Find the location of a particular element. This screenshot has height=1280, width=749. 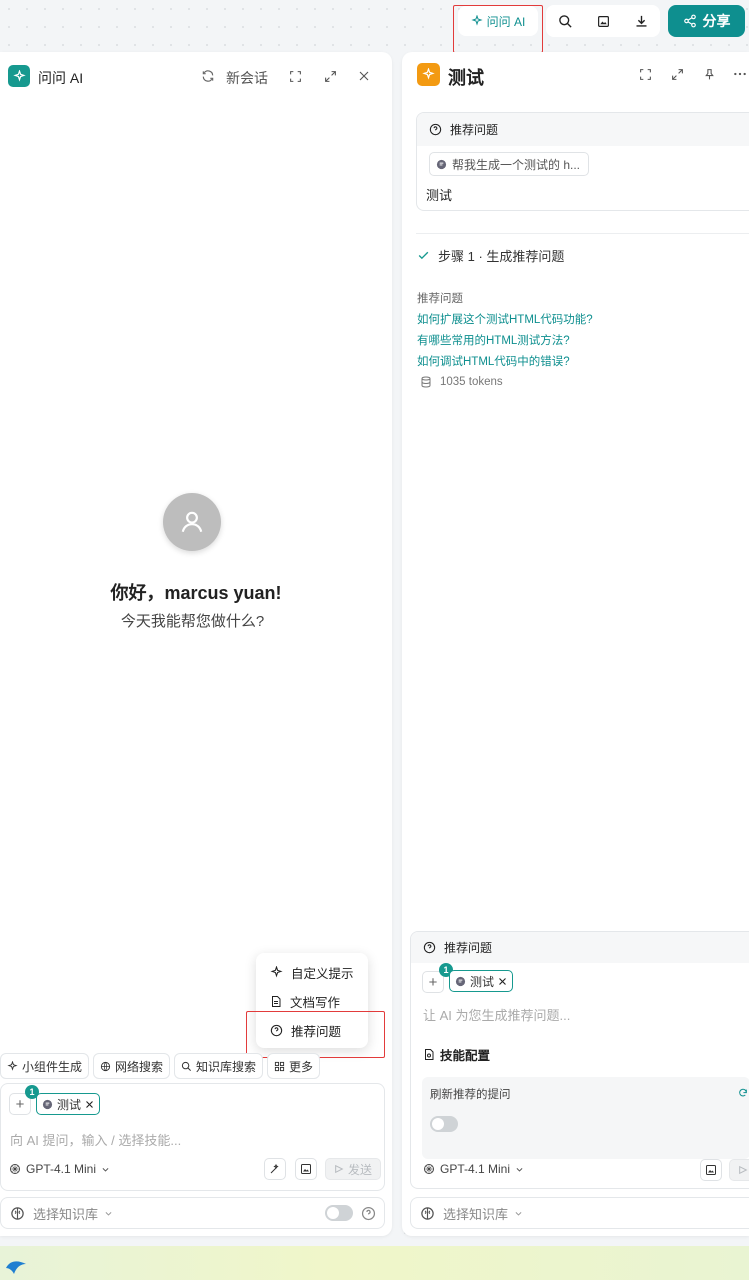

close-button is located at coordinates (364, 76).